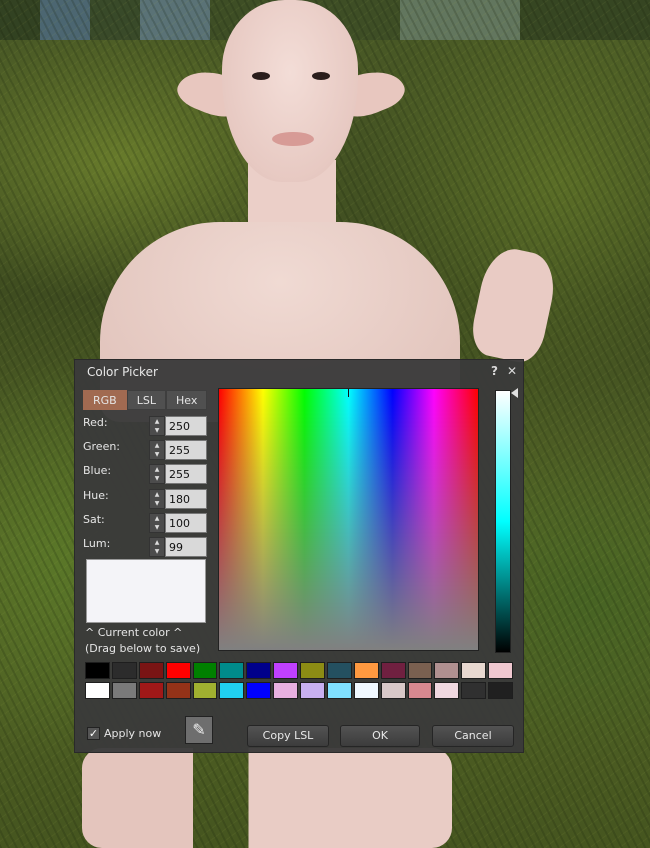  What do you see at coordinates (494, 371) in the screenshot?
I see `help-icon: ?` at bounding box center [494, 371].